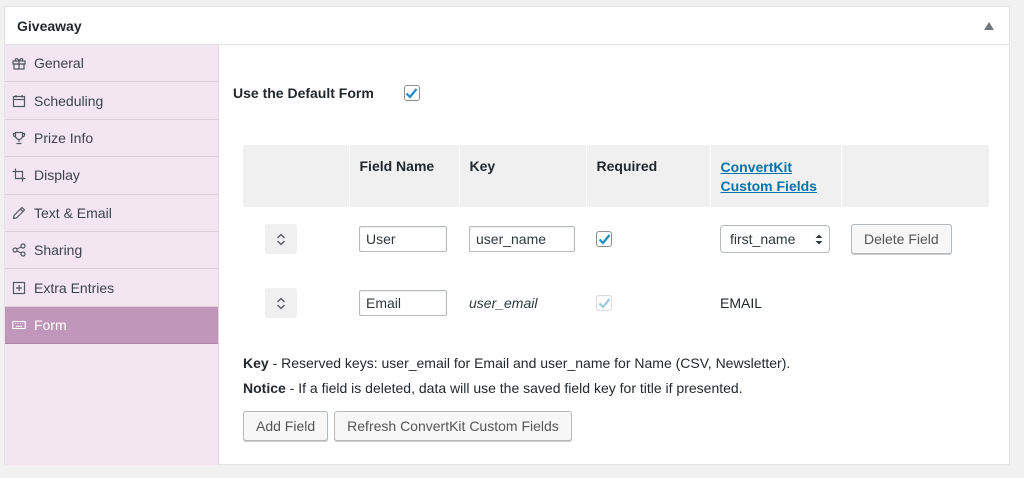 The height and width of the screenshot is (478, 1024). Describe the element at coordinates (523, 176) in the screenshot. I see `column-header-key: Key` at that location.